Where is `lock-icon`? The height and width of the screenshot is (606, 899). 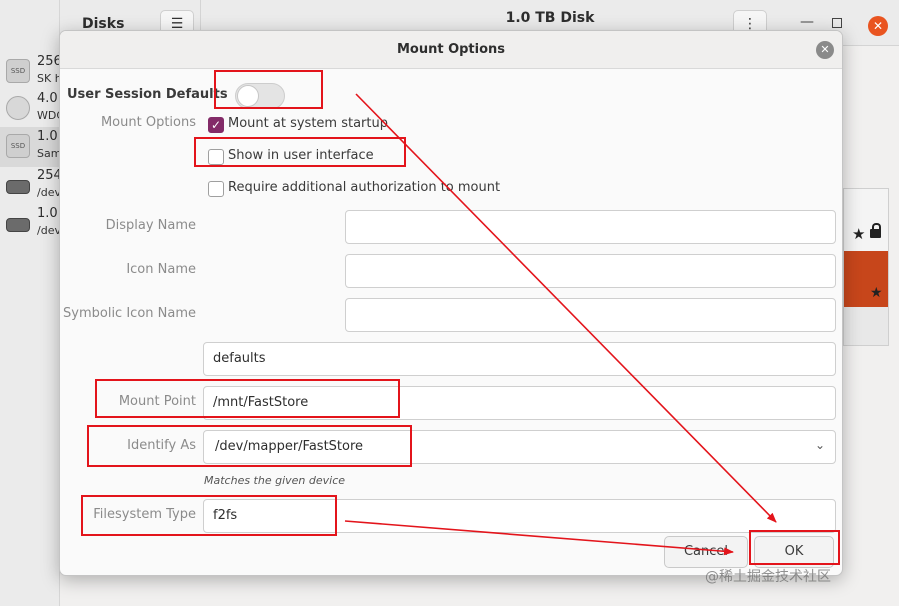 lock-icon is located at coordinates (875, 230).